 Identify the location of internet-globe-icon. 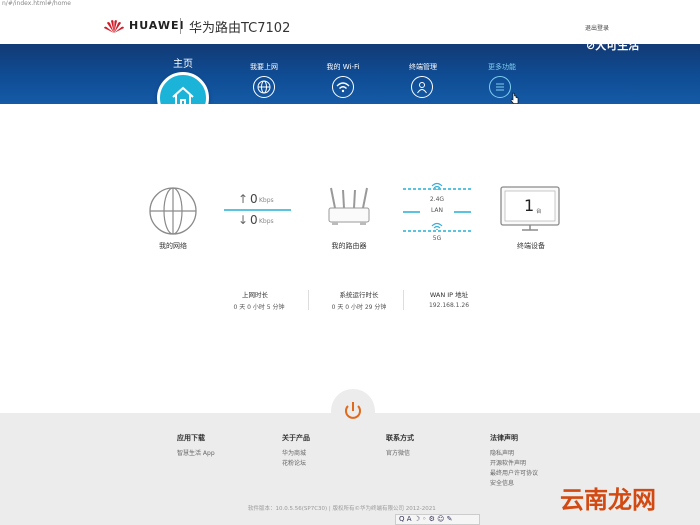
(173, 211).